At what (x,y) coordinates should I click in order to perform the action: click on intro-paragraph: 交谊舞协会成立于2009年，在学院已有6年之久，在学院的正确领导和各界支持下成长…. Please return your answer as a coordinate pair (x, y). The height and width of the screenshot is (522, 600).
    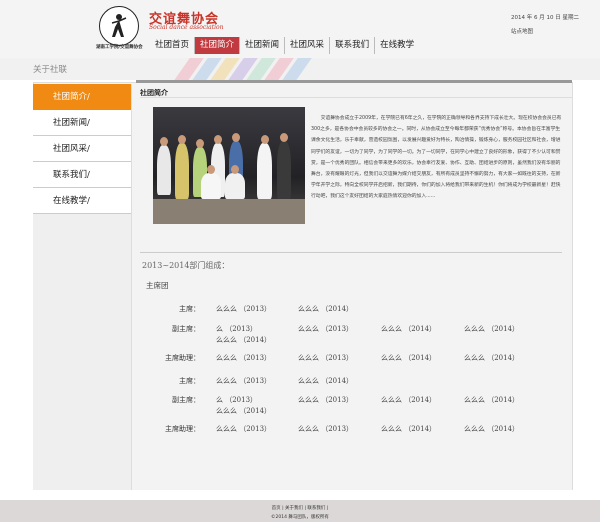
    Looking at the image, I should click on (436, 158).